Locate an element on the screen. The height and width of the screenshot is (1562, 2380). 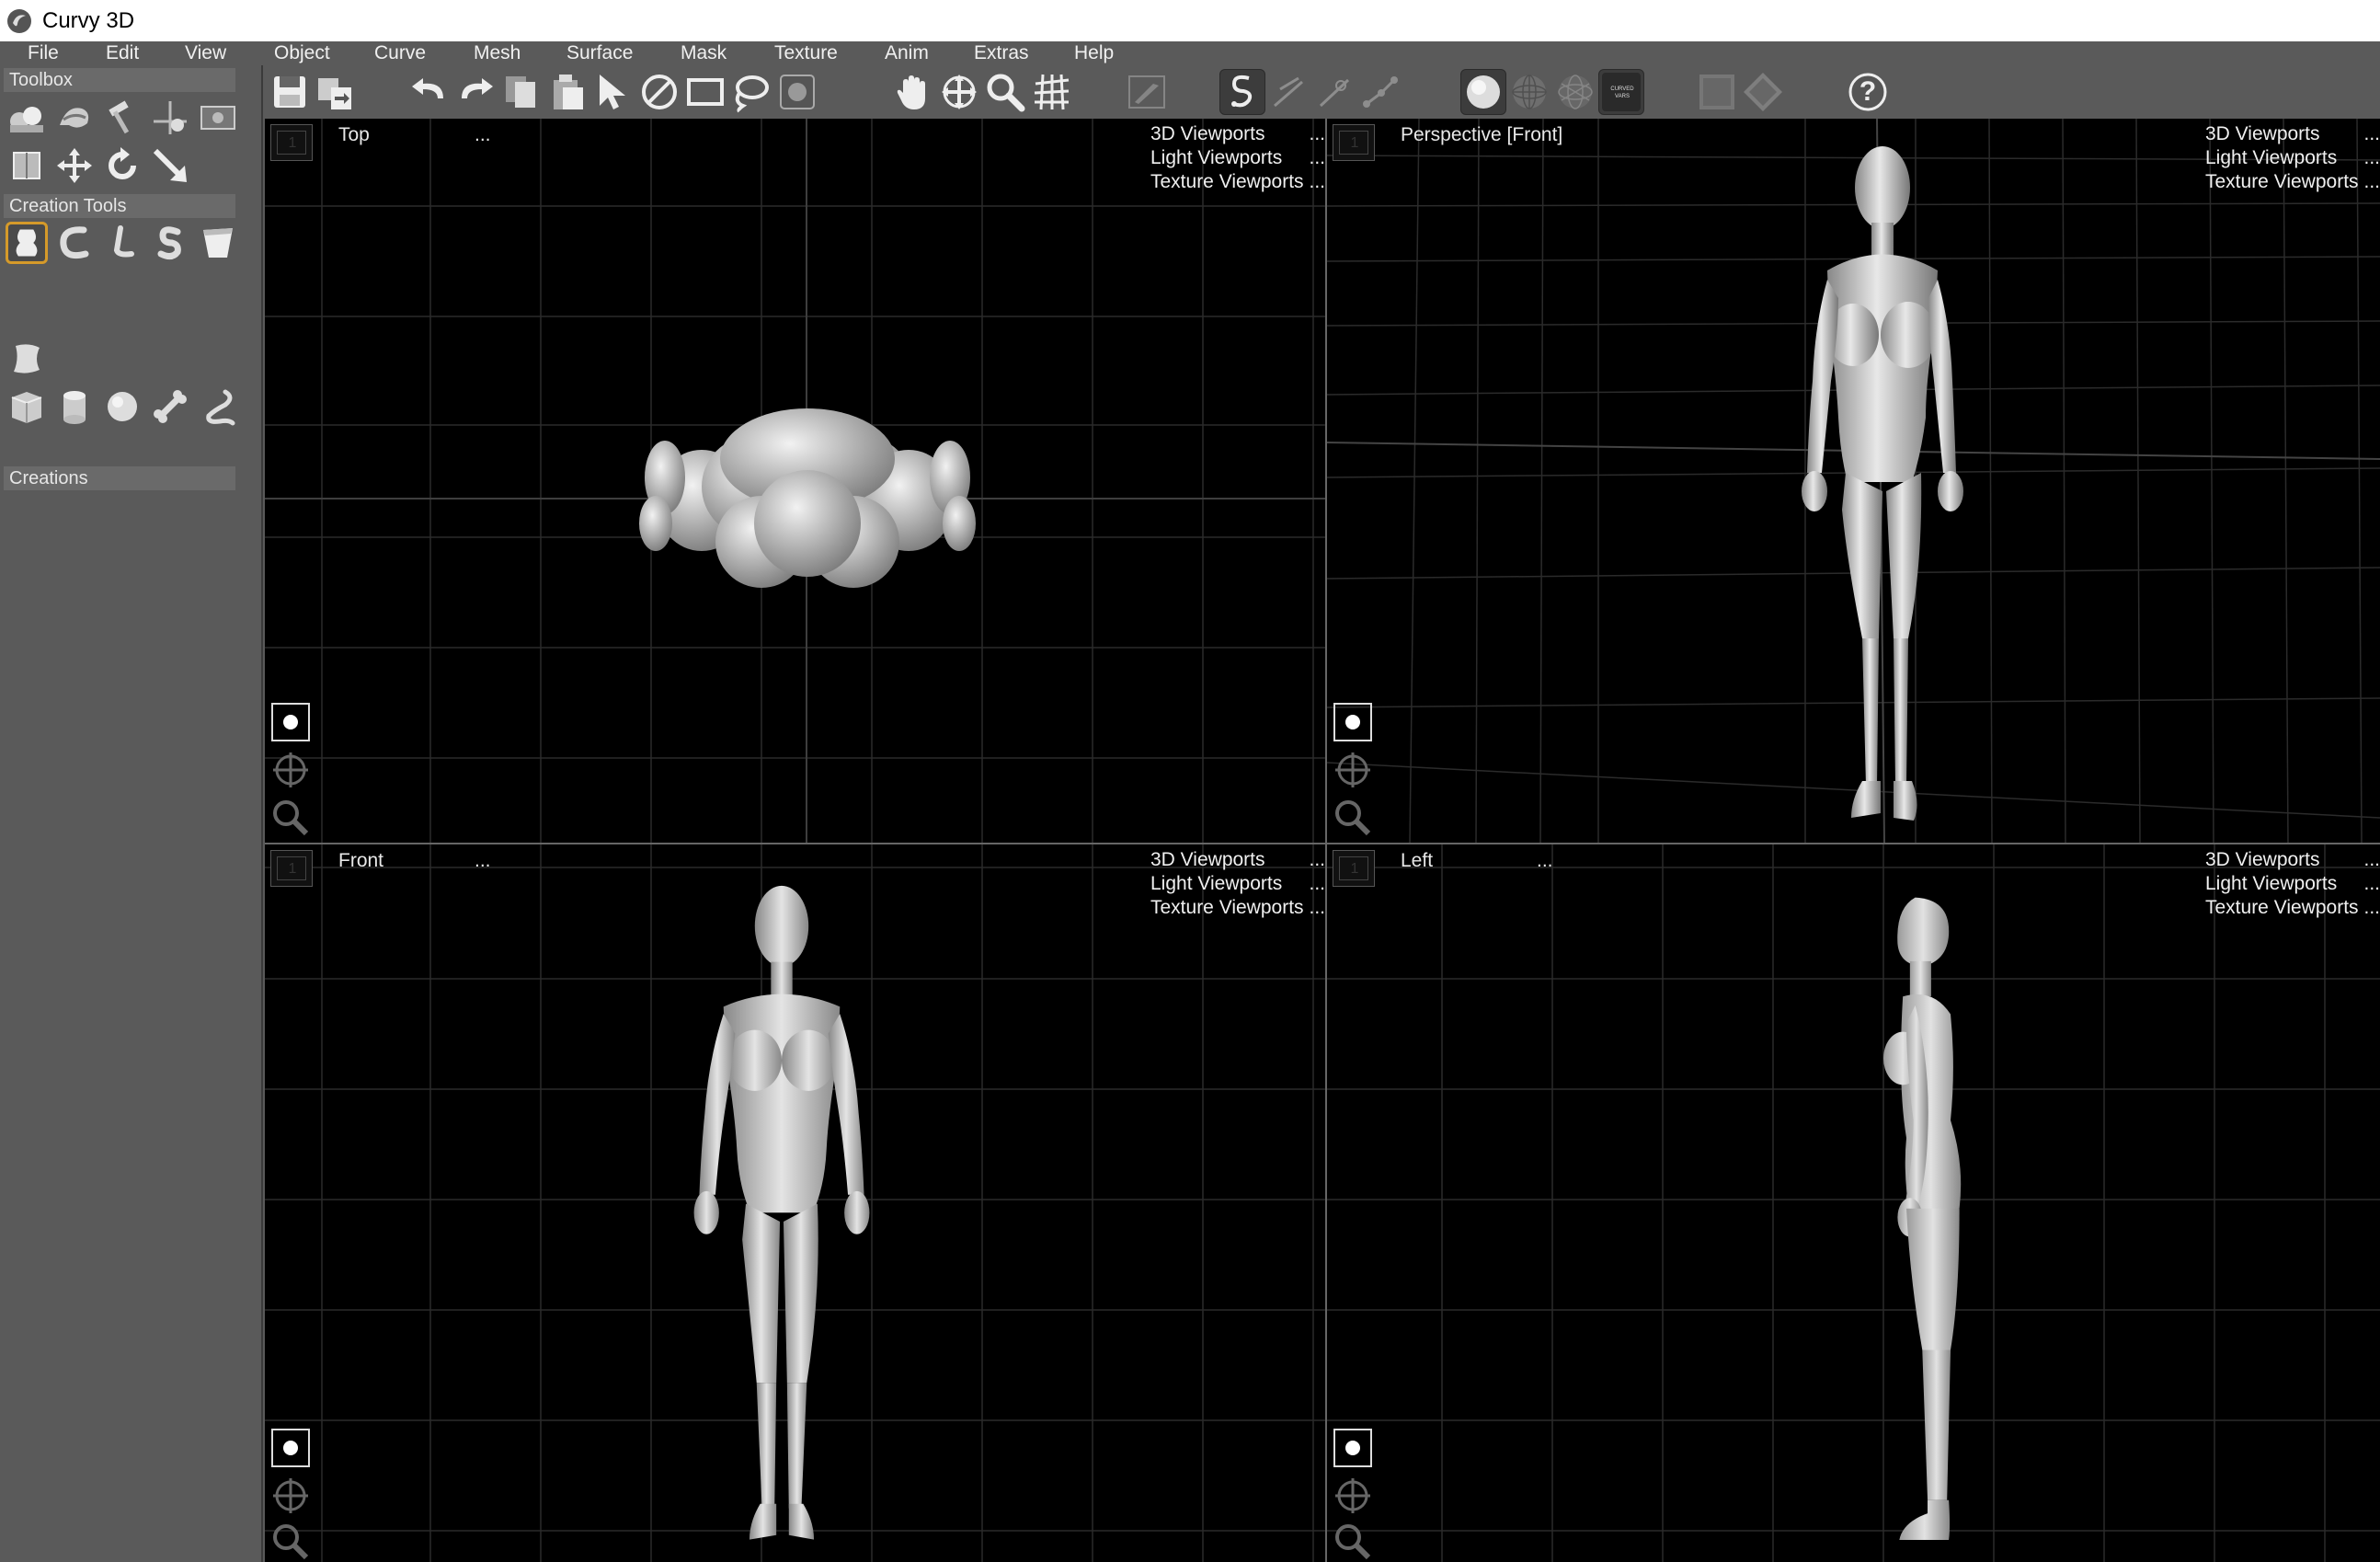
mirror-toggle-button is located at coordinates (1763, 92).